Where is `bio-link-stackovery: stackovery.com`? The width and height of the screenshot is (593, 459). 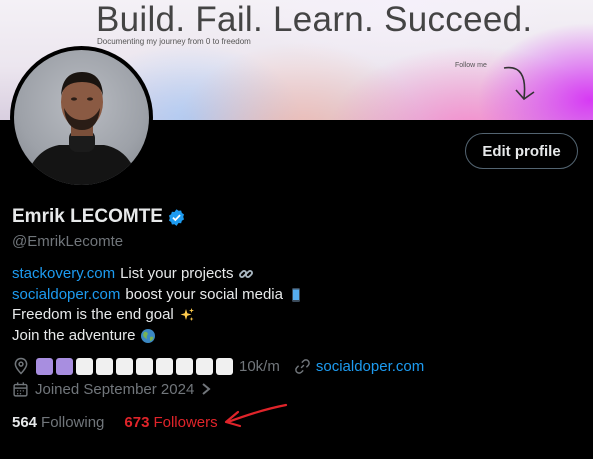
bio-link-stackovery: stackovery.com is located at coordinates (63, 274).